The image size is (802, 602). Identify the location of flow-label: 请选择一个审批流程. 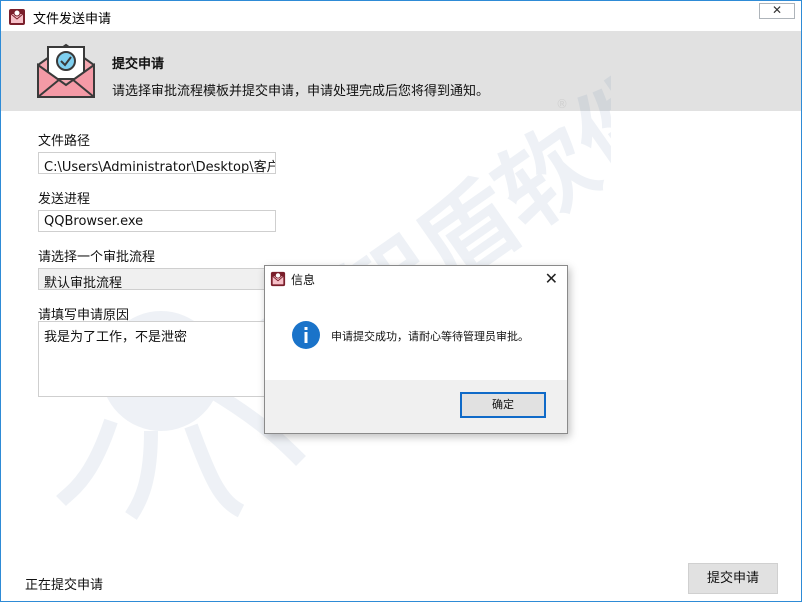
(97, 257).